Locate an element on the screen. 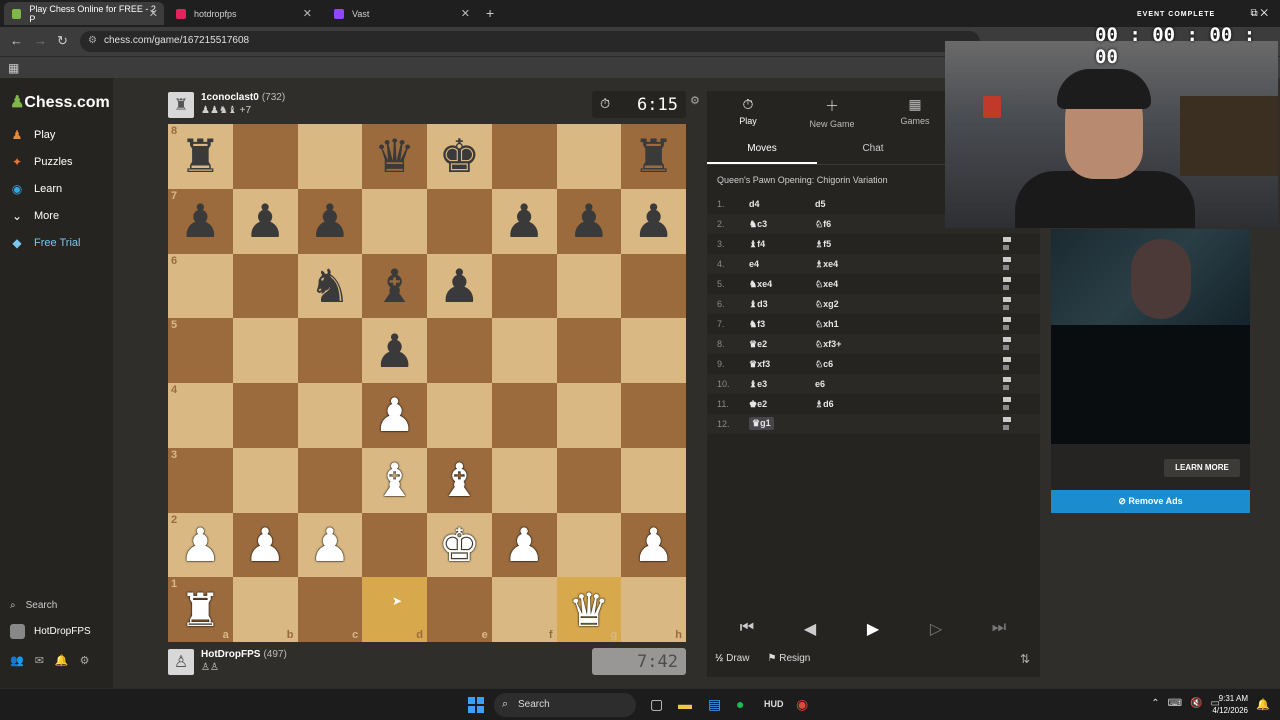 This screenshot has width=1280, height=720. white-move: ♛xf3 is located at coordinates (759, 364).